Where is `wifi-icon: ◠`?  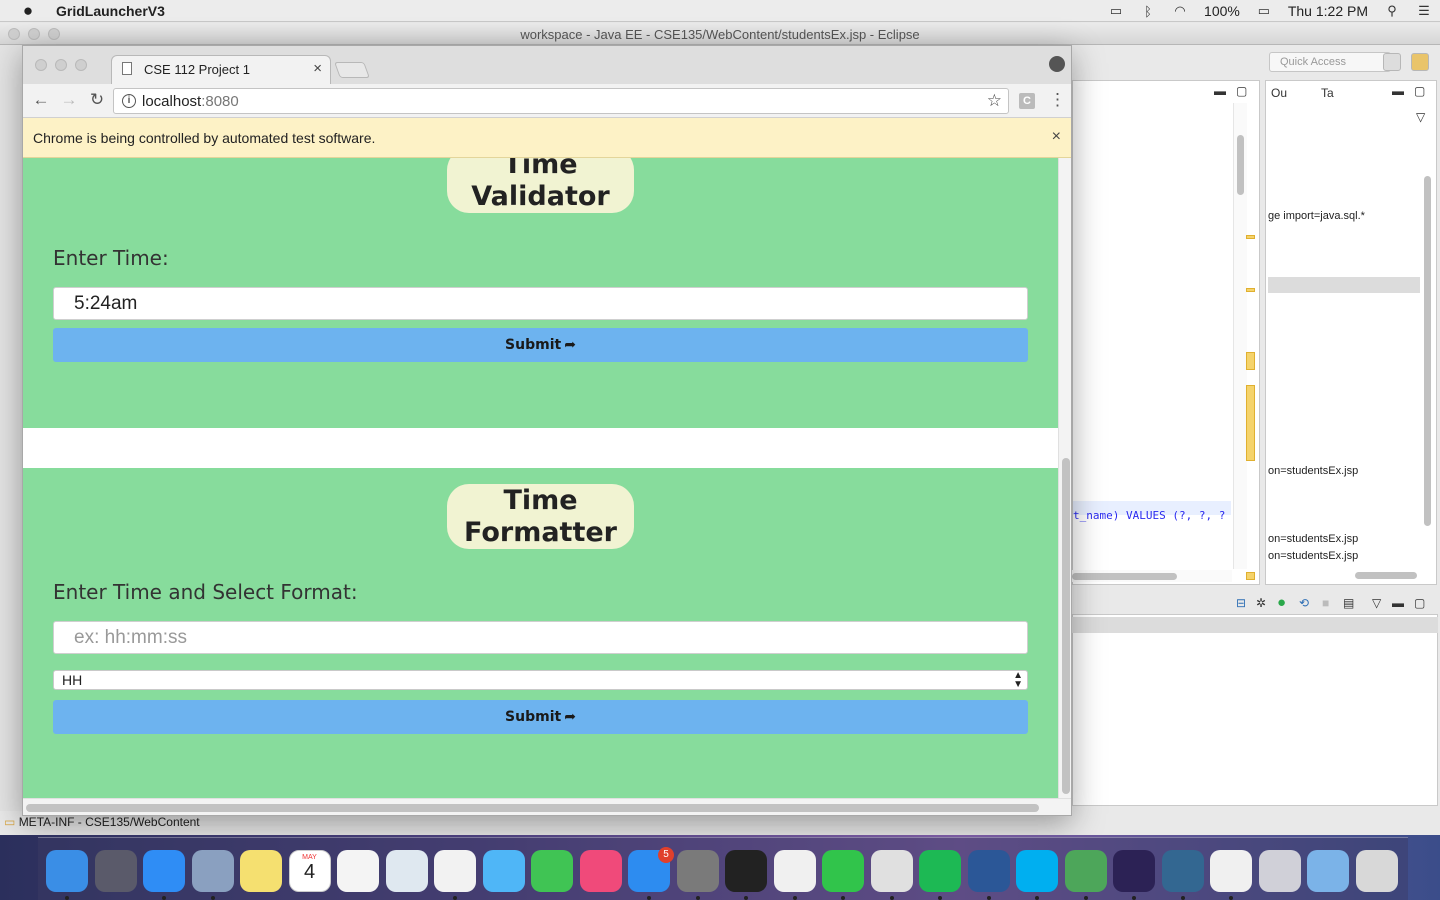
wifi-icon: ◠ is located at coordinates (1180, 11).